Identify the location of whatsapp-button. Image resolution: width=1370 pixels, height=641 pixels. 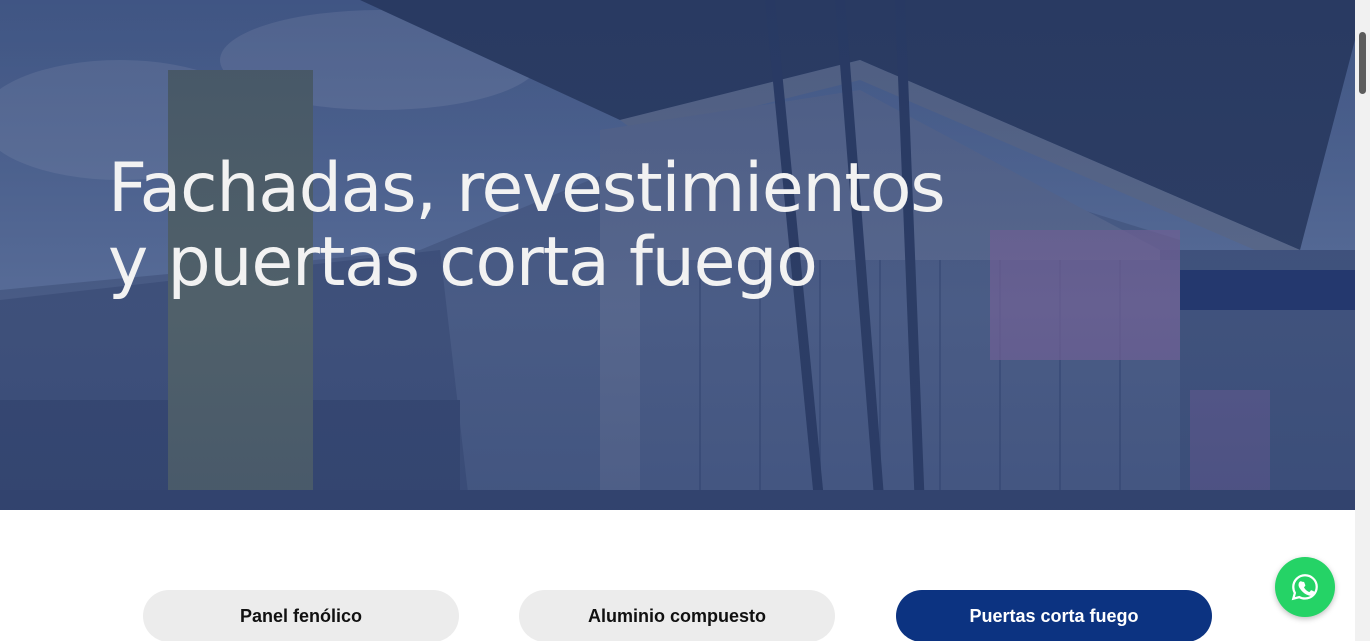
(1305, 587).